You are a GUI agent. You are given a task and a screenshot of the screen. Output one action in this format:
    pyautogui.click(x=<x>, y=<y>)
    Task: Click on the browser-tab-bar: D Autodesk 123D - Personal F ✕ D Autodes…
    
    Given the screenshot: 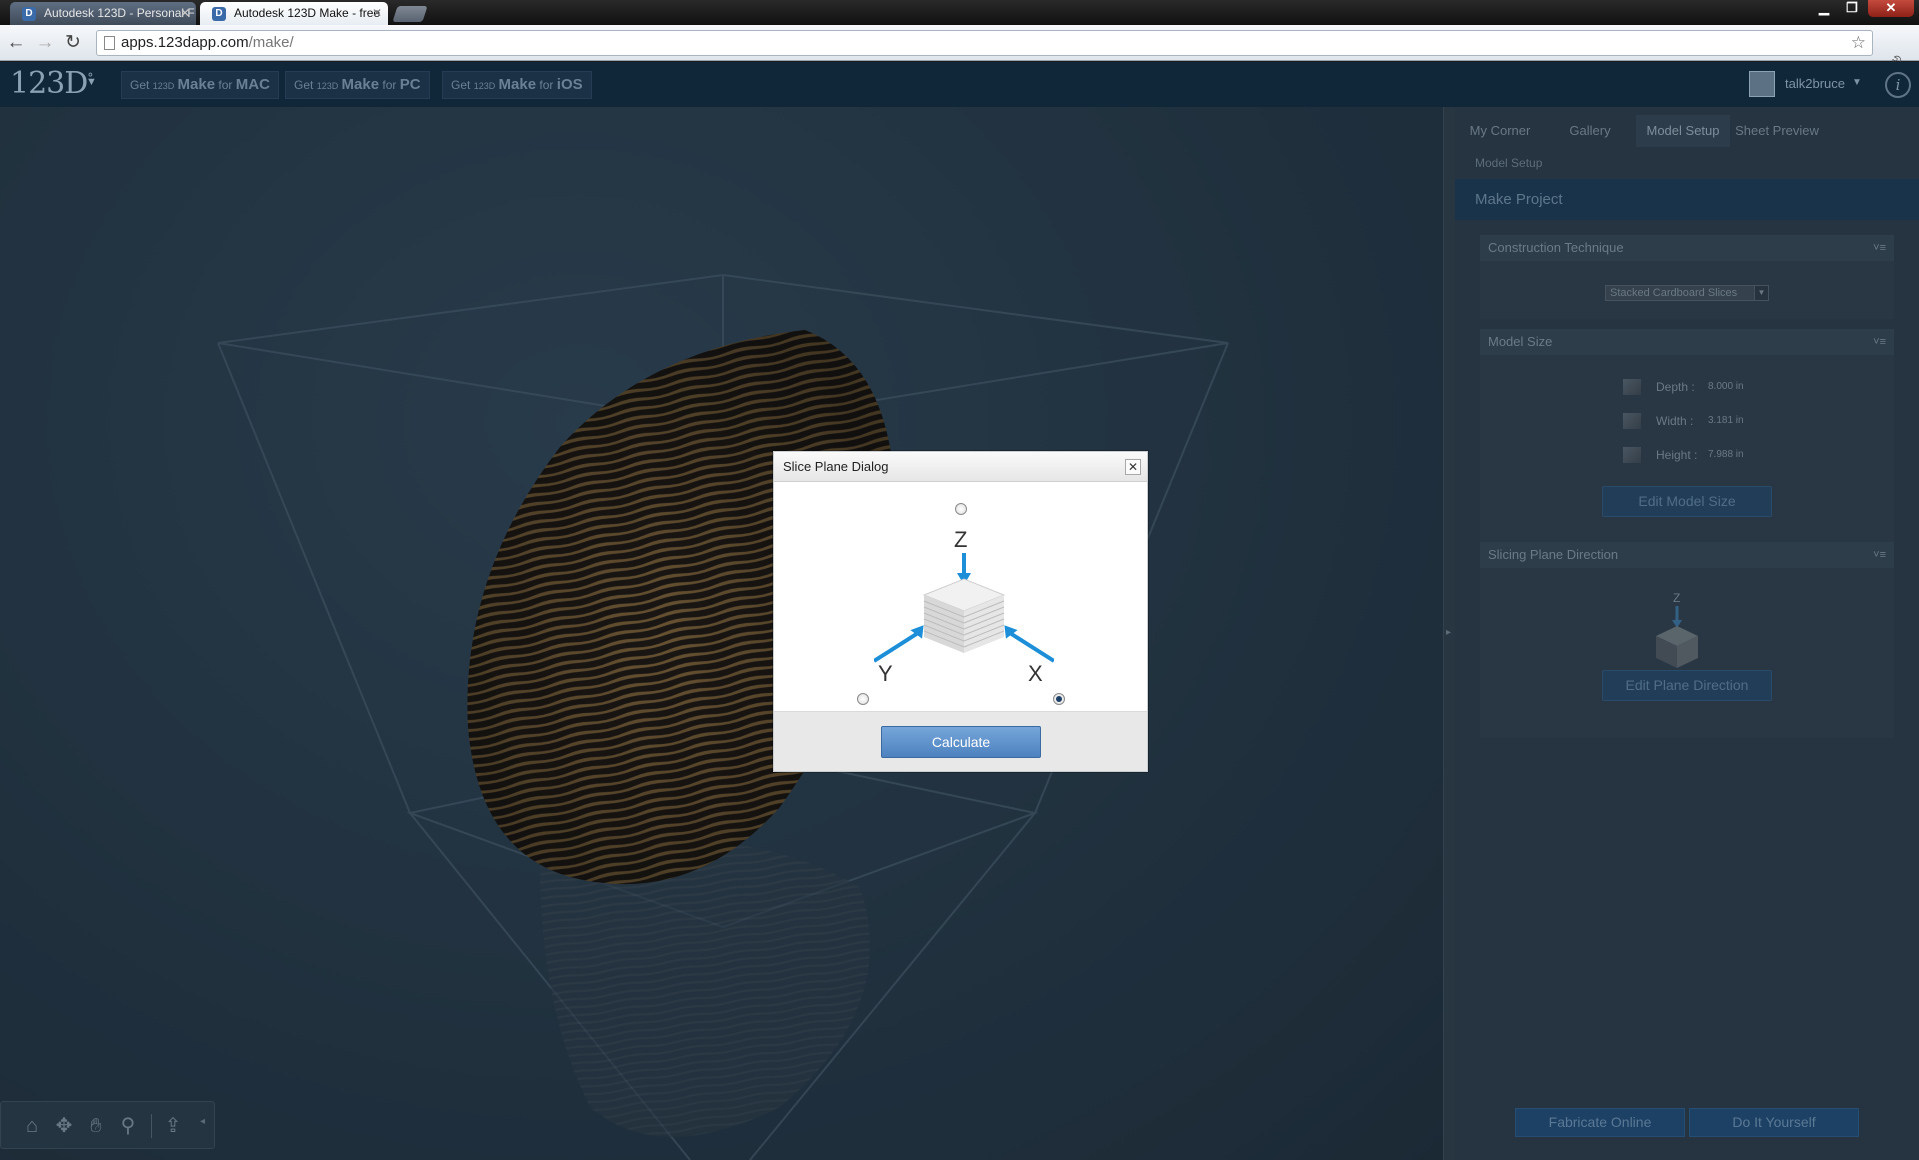 What is the action you would take?
    pyautogui.click(x=959, y=12)
    